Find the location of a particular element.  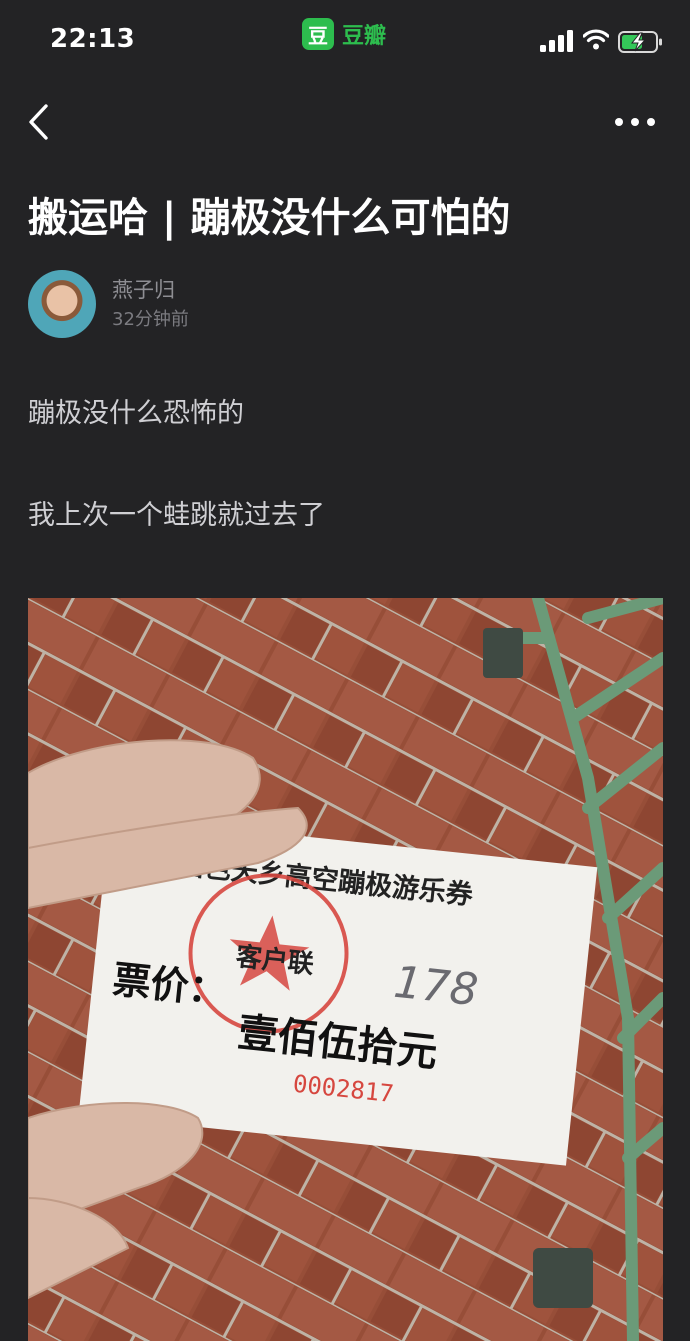

status-time: 22:13 is located at coordinates (93, 39).